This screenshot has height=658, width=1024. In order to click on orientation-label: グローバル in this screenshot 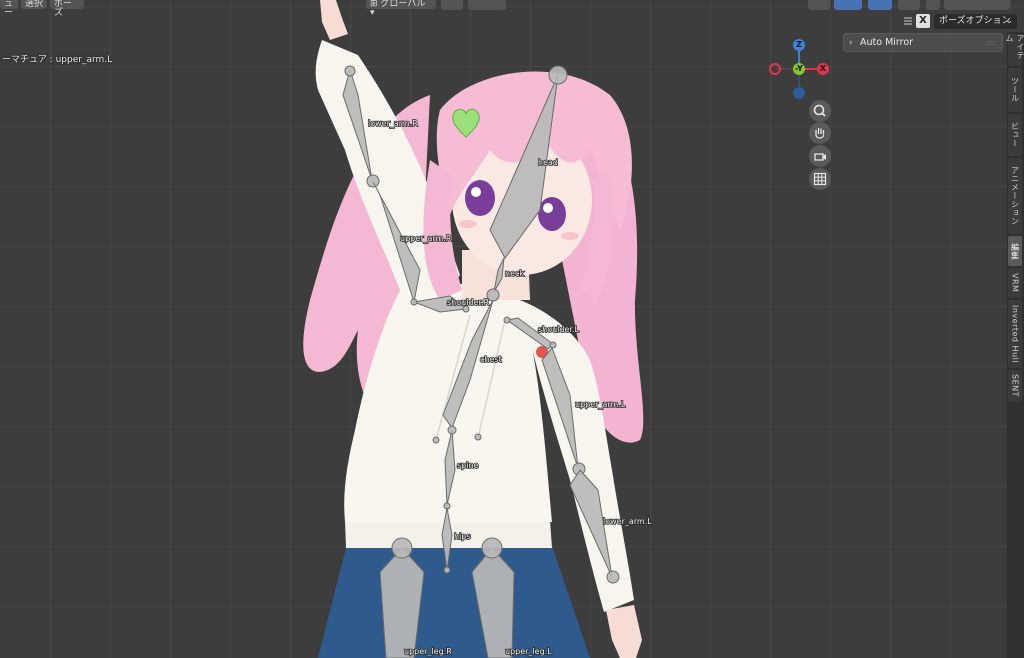, I will do `click(403, 4)`.